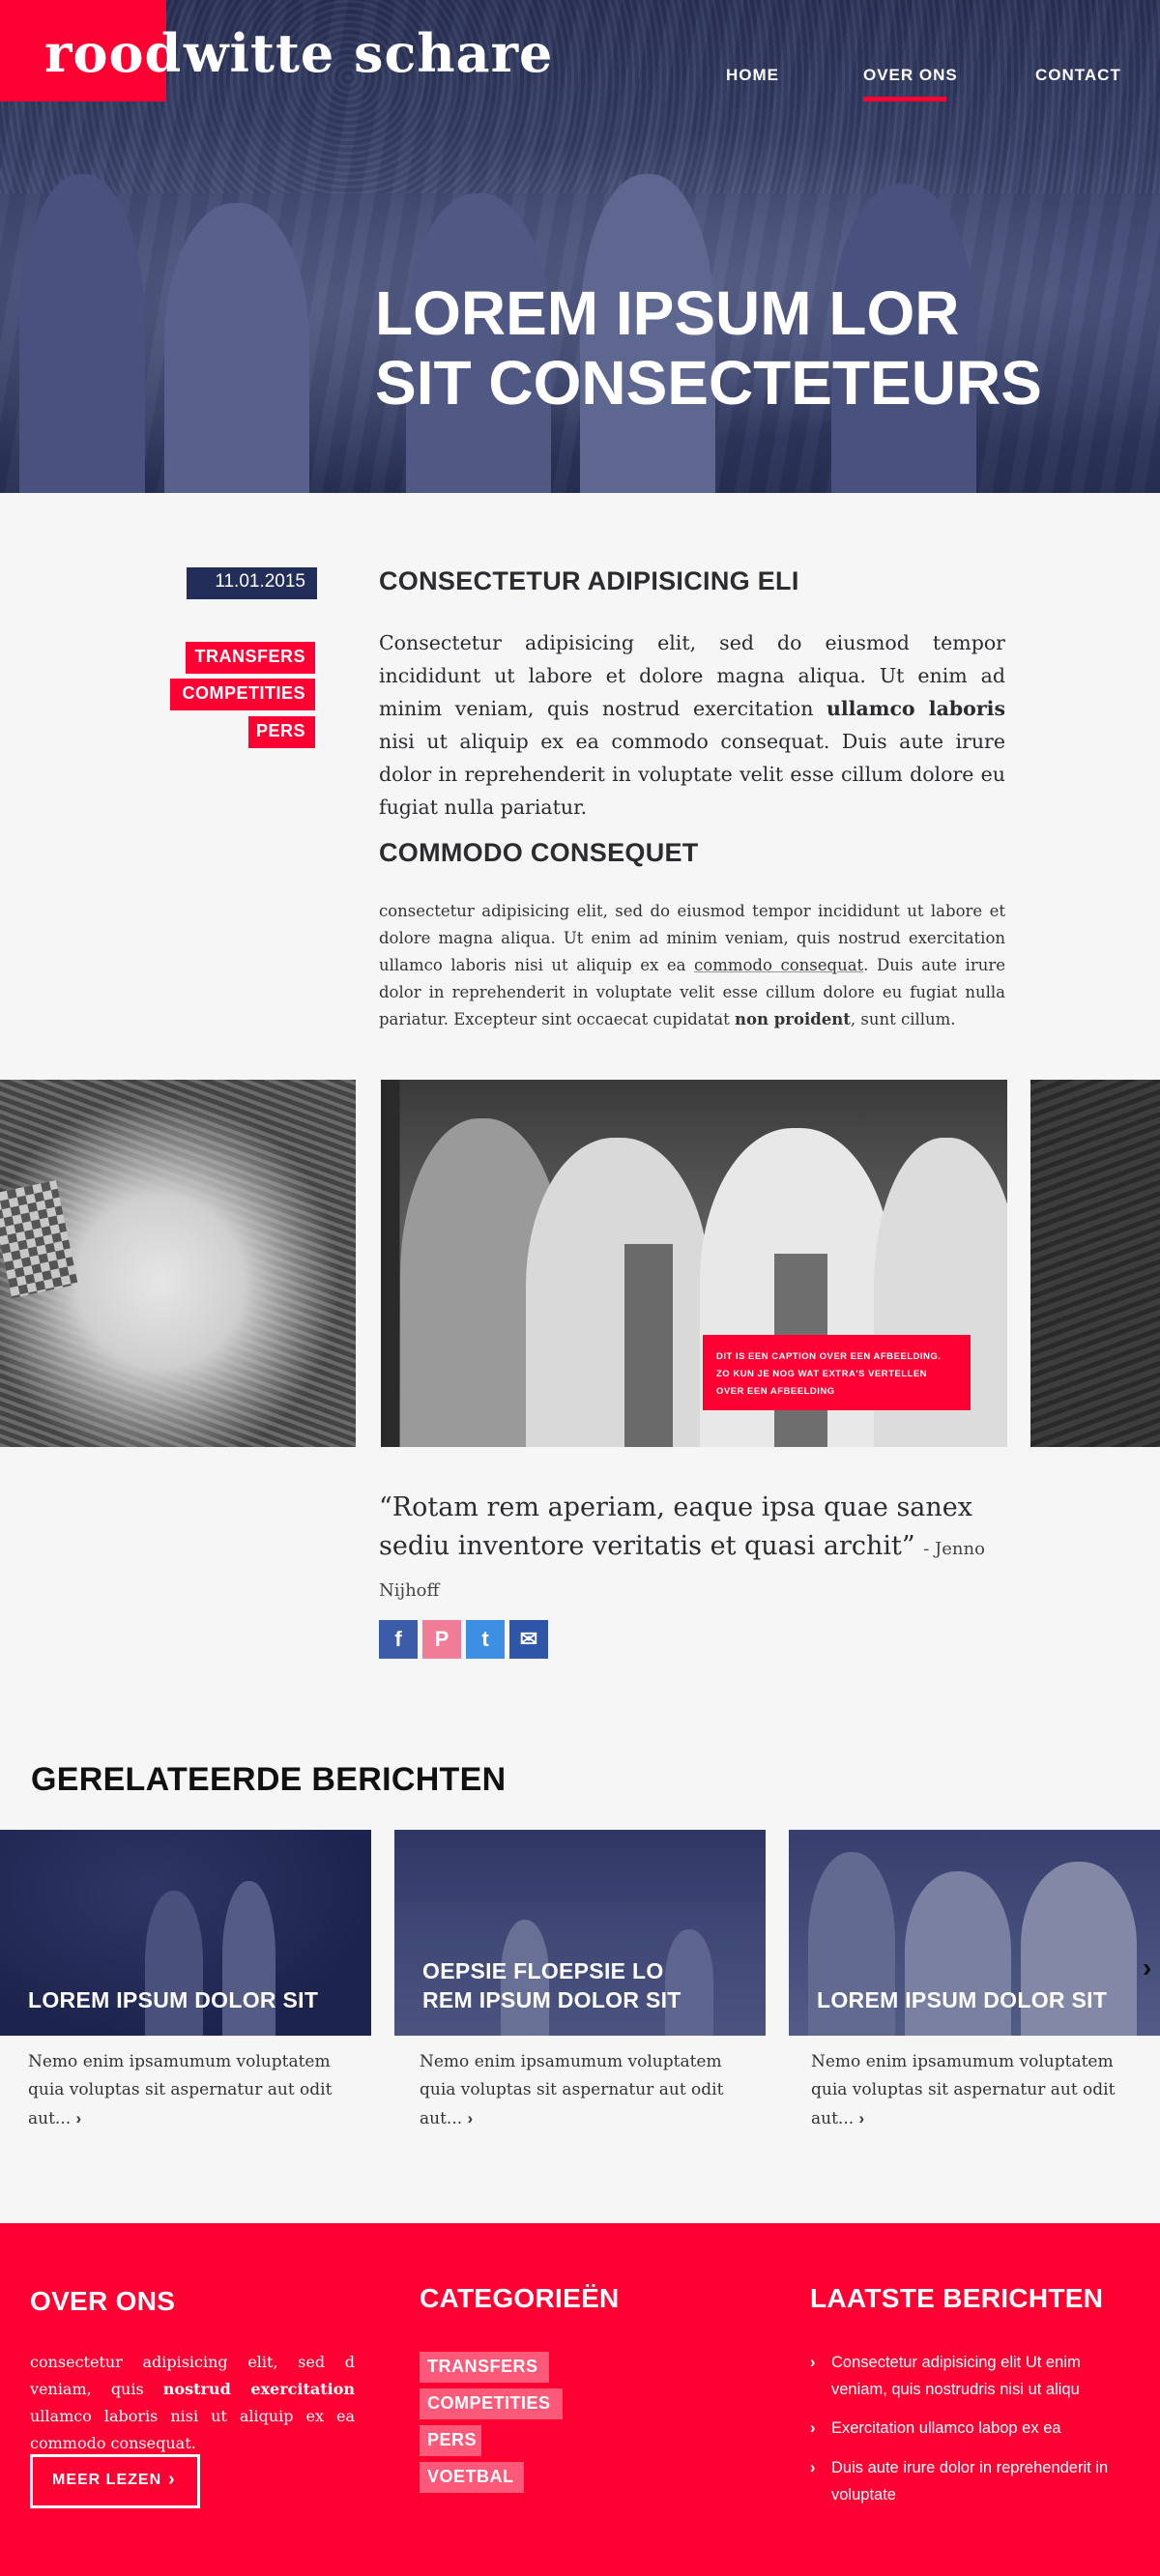 This screenshot has width=1160, height=2576. I want to click on read-more-label: MEER LEZEN, so click(107, 2480).